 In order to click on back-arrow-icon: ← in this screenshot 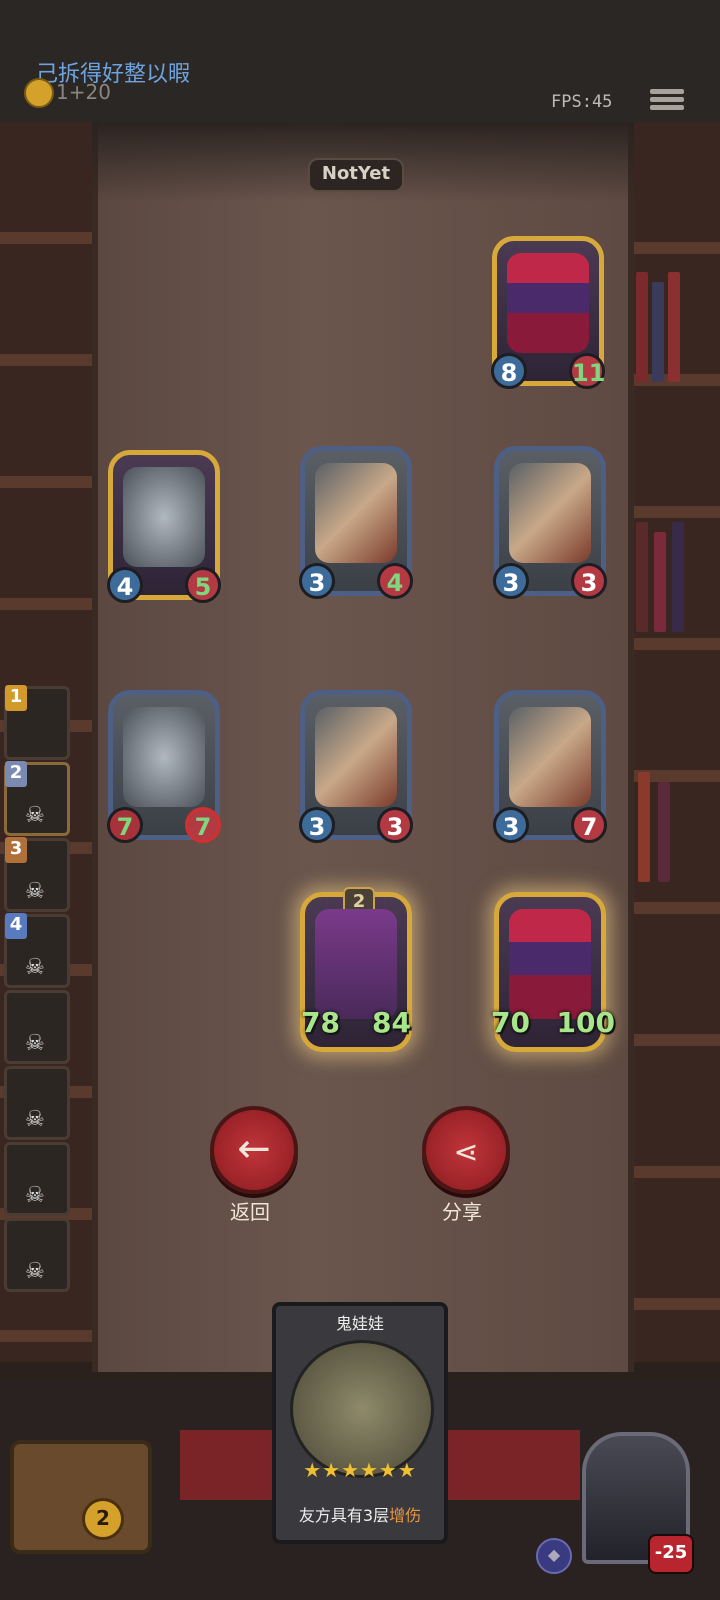, I will do `click(254, 1149)`.